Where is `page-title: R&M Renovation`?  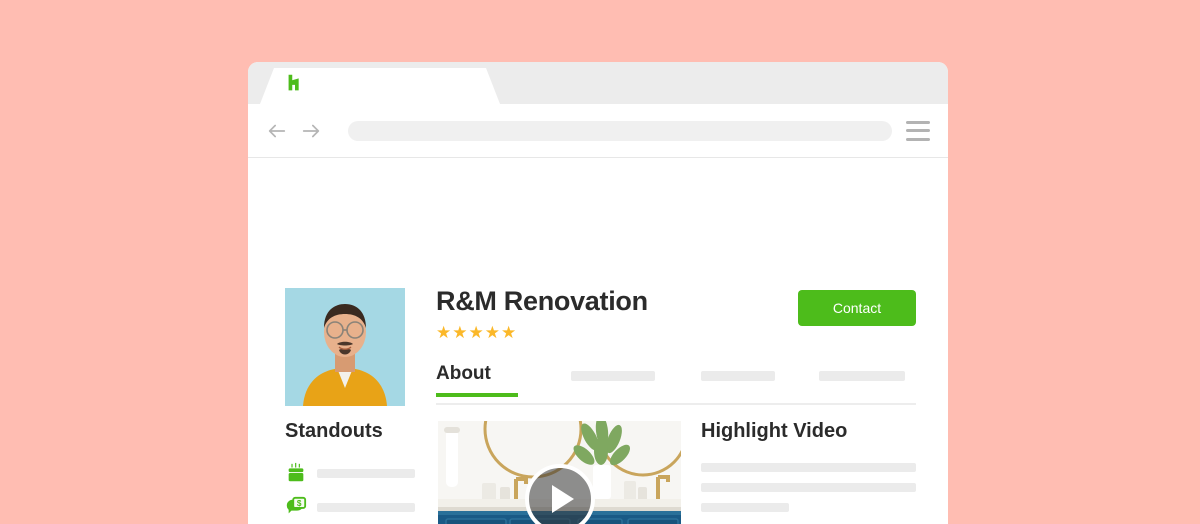 page-title: R&M Renovation is located at coordinates (542, 301).